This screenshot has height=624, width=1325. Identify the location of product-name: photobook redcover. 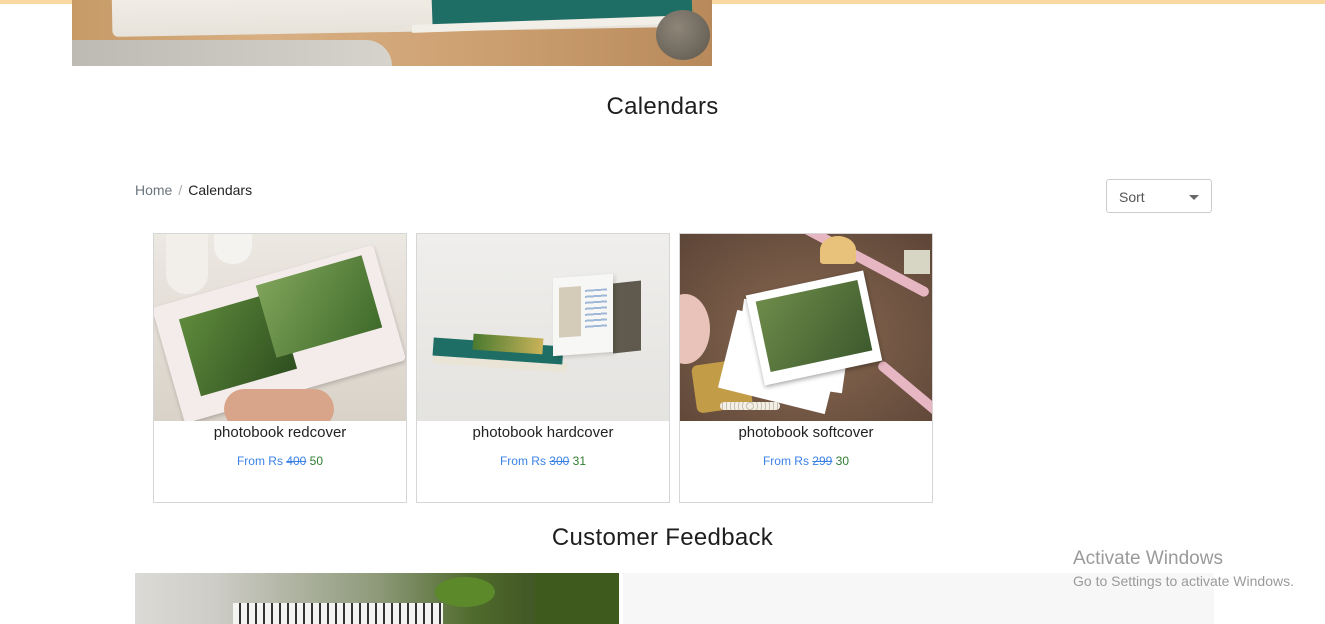
(280, 432).